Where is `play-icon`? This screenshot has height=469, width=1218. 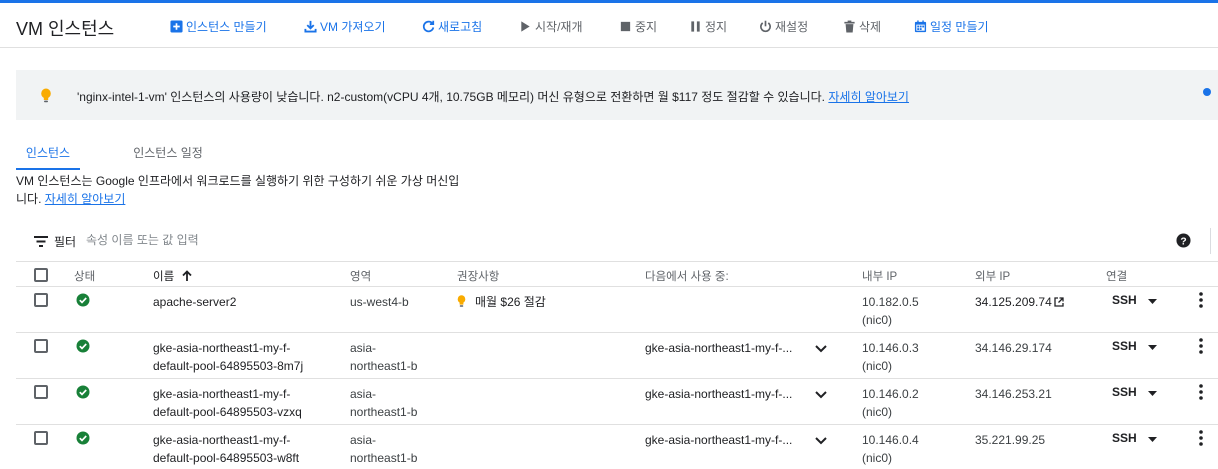 play-icon is located at coordinates (525, 26).